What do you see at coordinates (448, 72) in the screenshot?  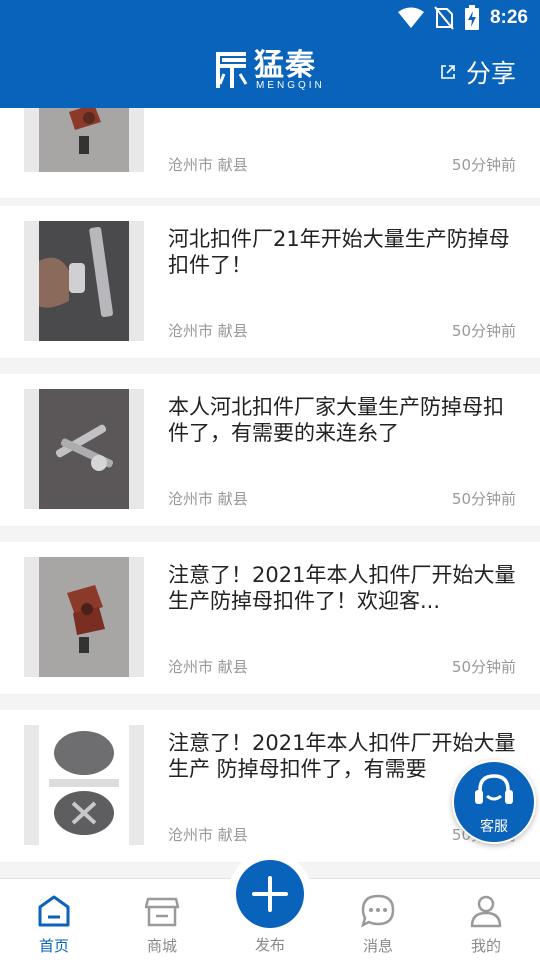 I see `external-link-icon` at bounding box center [448, 72].